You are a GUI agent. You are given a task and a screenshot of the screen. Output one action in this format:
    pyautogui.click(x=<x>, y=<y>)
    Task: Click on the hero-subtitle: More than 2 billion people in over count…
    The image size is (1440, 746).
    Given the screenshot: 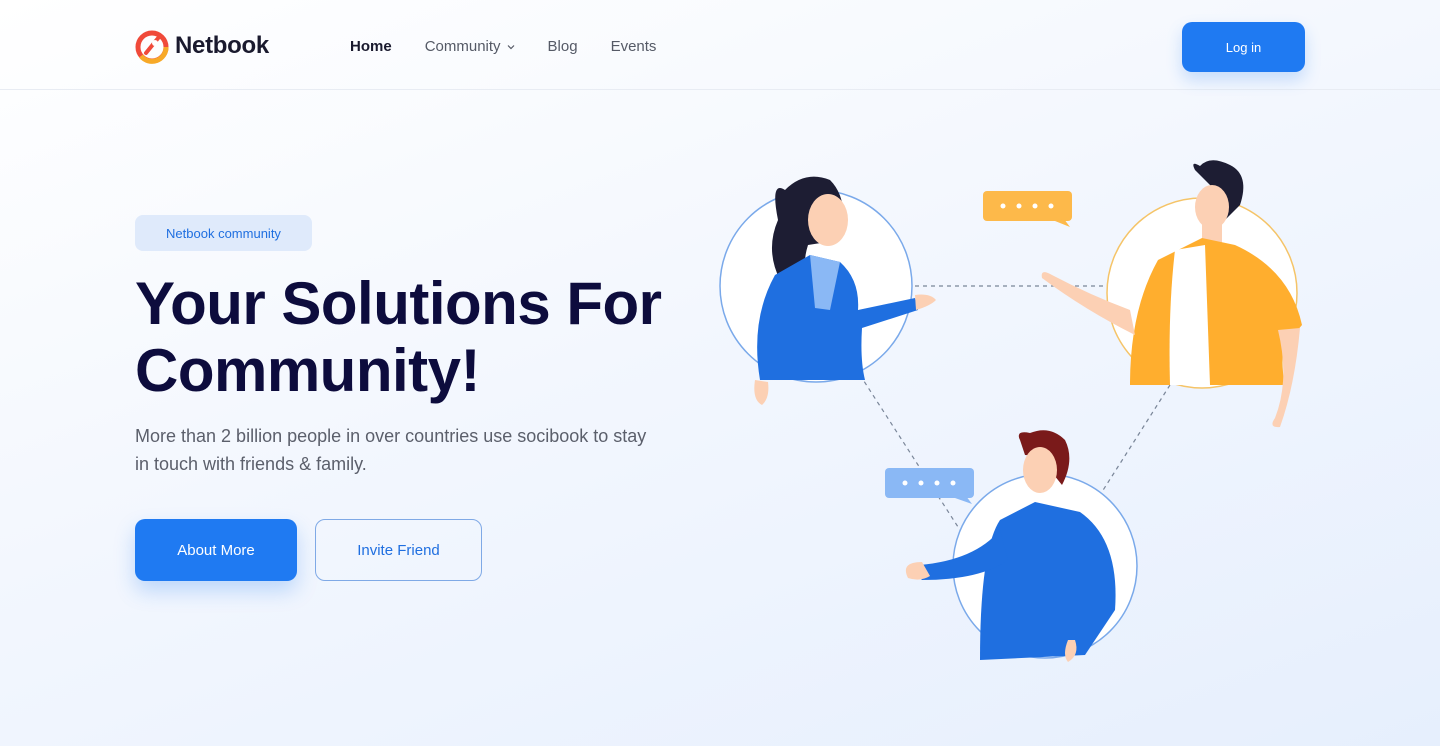 What is the action you would take?
    pyautogui.click(x=391, y=450)
    